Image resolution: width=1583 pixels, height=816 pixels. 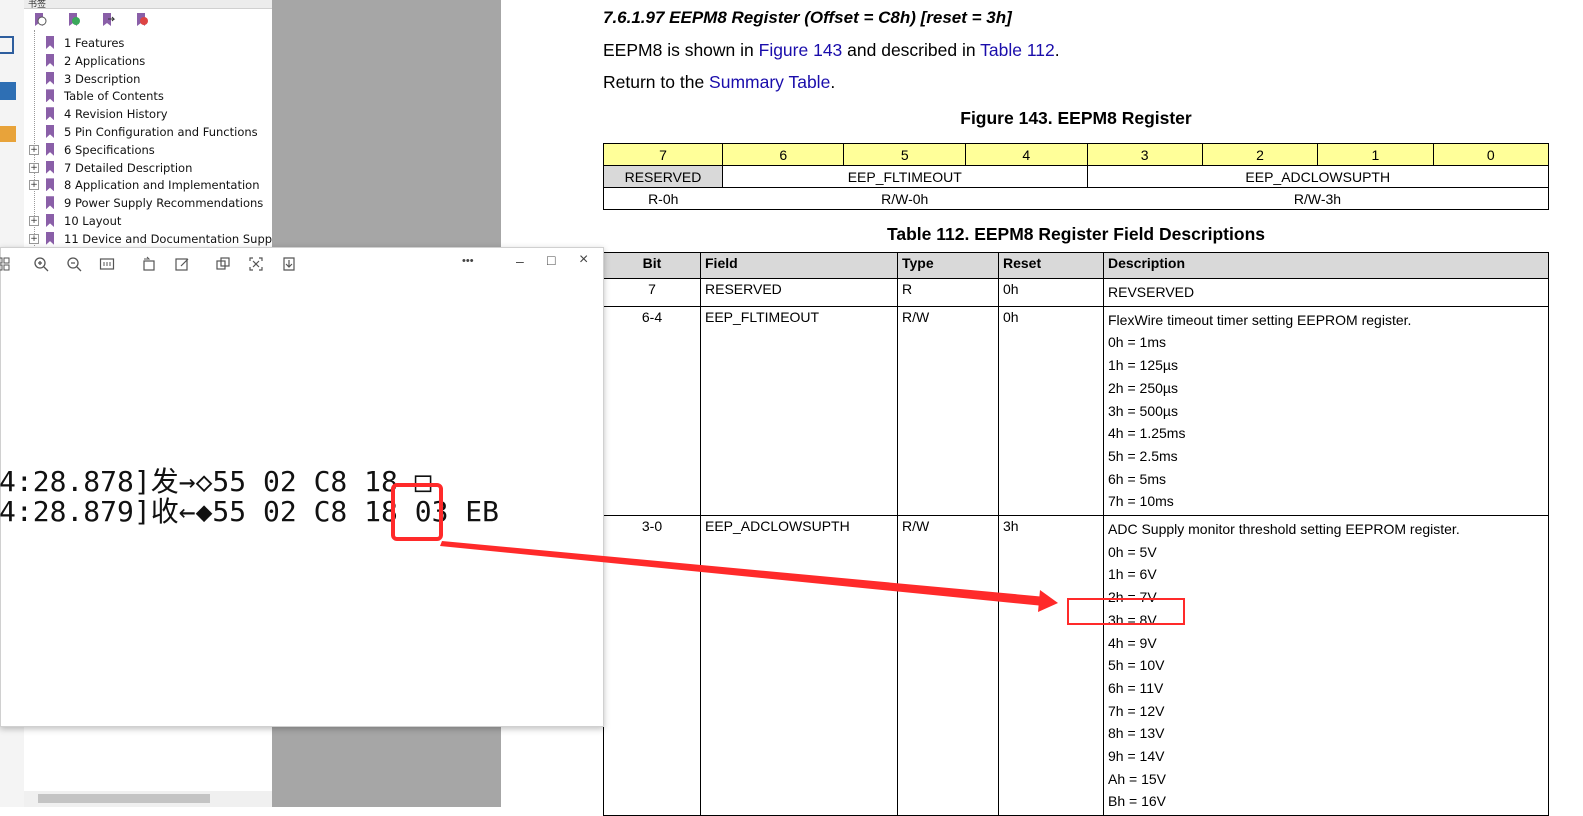 What do you see at coordinates (148, 203) in the screenshot?
I see `bookmark-item: 9 Power Supply Recommendations` at bounding box center [148, 203].